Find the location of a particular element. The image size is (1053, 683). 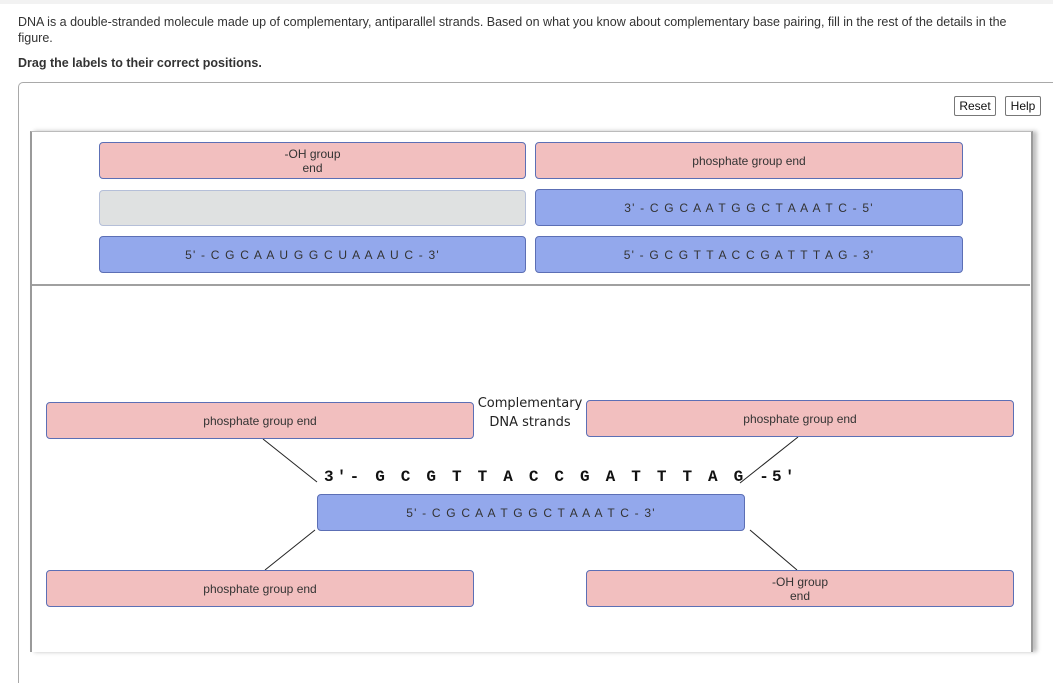

target-bottom-left-end: phosphate group end is located at coordinates (260, 588).